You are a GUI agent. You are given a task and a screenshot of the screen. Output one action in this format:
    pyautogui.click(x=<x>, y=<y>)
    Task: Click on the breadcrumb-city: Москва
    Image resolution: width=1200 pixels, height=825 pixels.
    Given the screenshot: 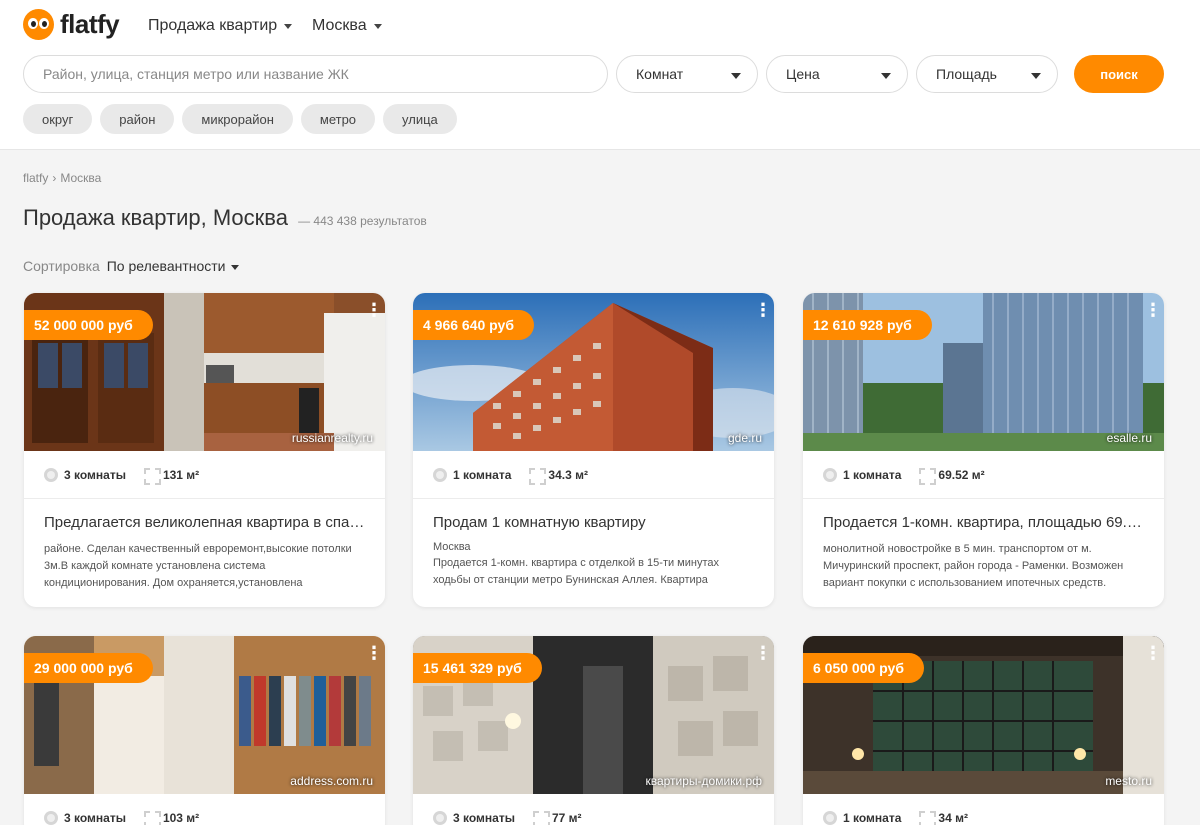 What is the action you would take?
    pyautogui.click(x=80, y=178)
    